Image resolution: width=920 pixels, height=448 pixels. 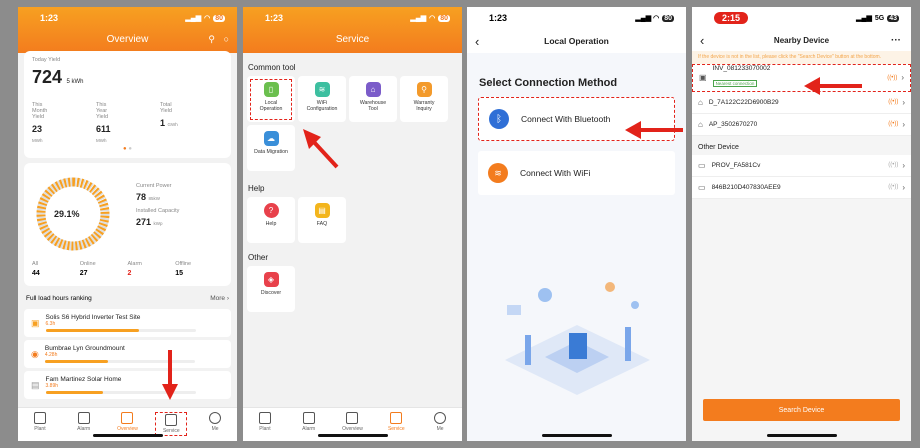 I want to click on alarm-icon, so click(x=308, y=418).